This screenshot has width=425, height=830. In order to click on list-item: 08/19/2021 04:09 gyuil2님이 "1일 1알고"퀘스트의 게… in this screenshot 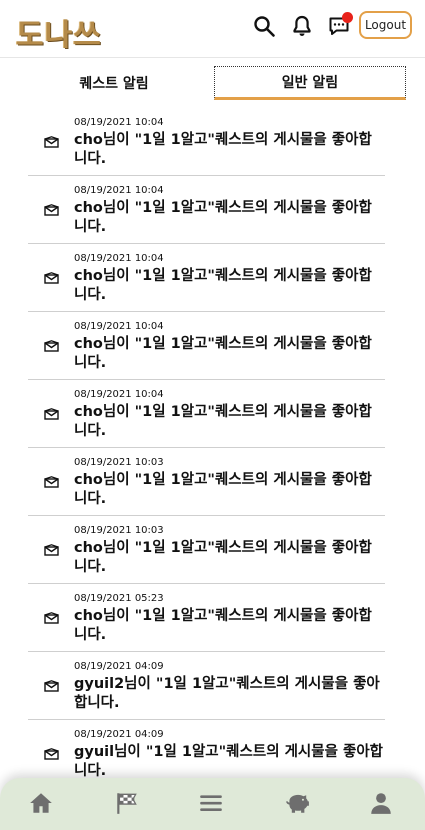, I will do `click(206, 686)`.